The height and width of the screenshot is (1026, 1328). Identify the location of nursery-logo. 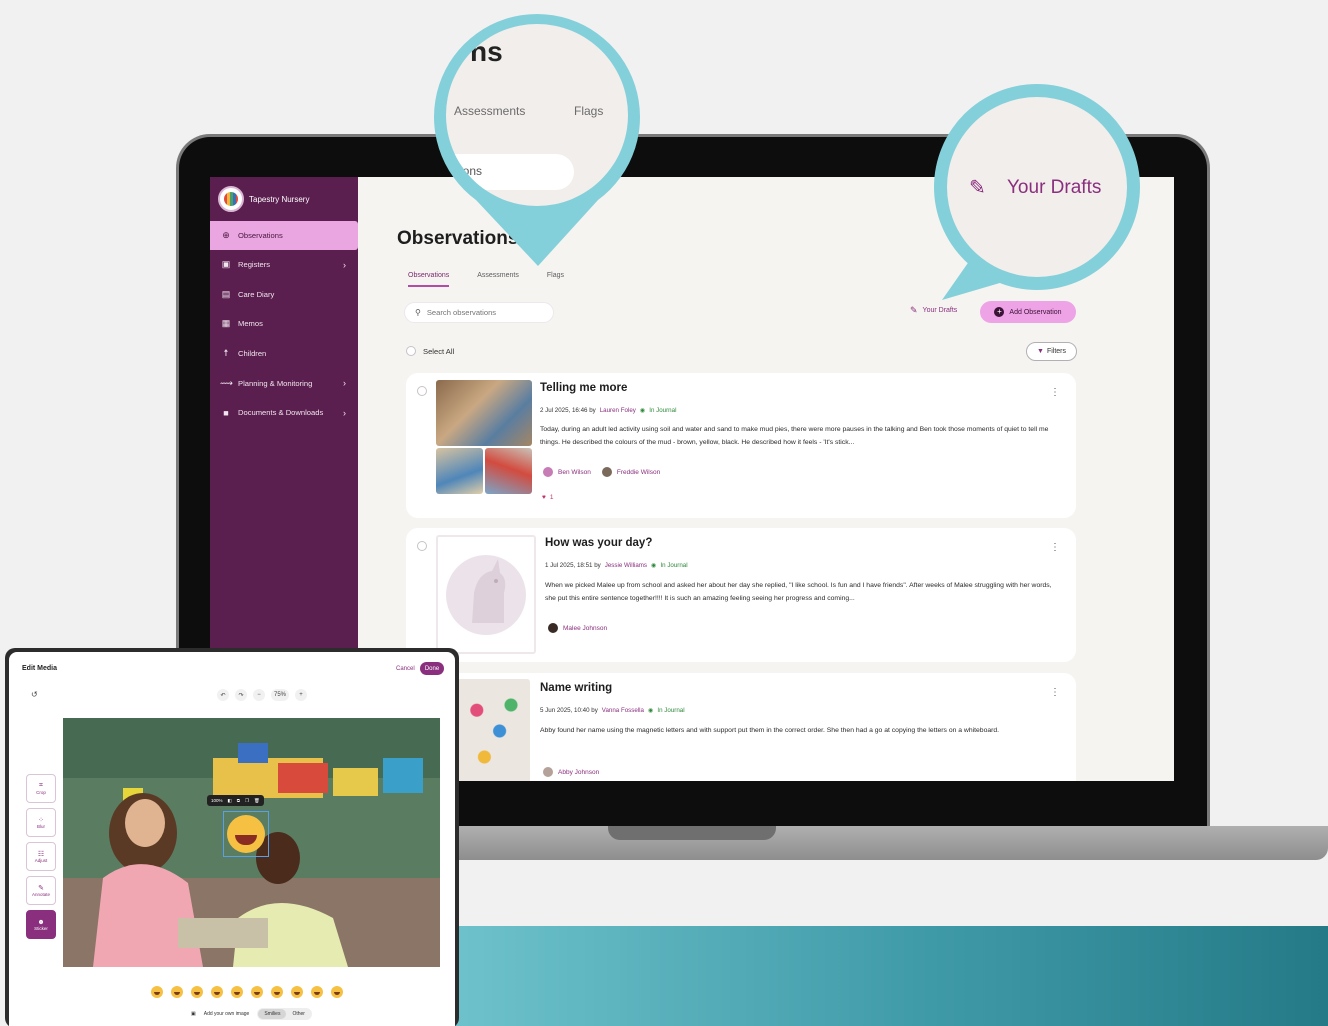
(231, 199).